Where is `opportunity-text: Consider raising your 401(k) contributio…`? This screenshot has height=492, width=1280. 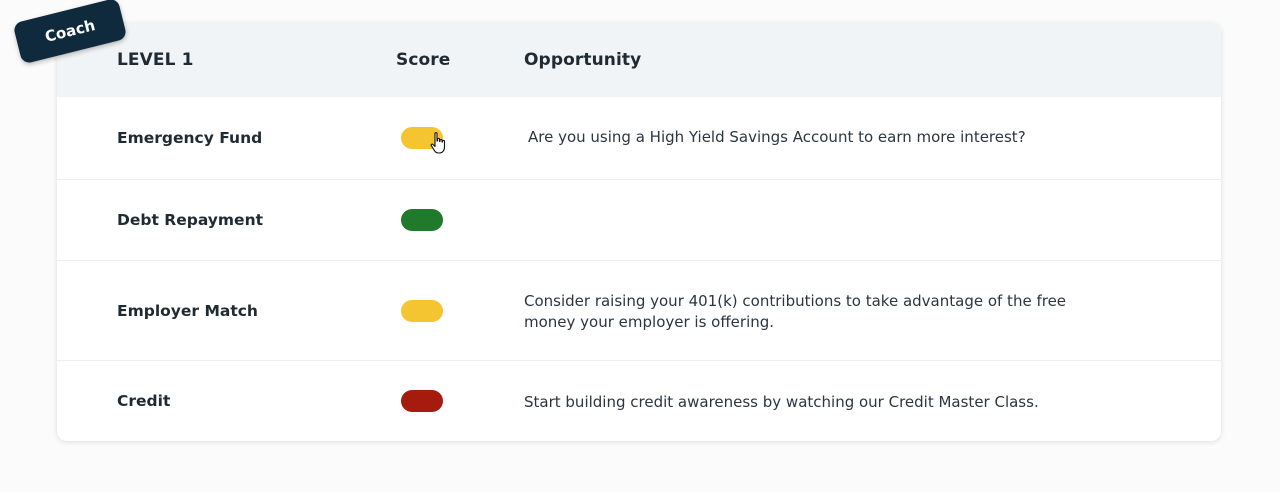 opportunity-text: Consider raising your 401(k) contributio… is located at coordinates (795, 311).